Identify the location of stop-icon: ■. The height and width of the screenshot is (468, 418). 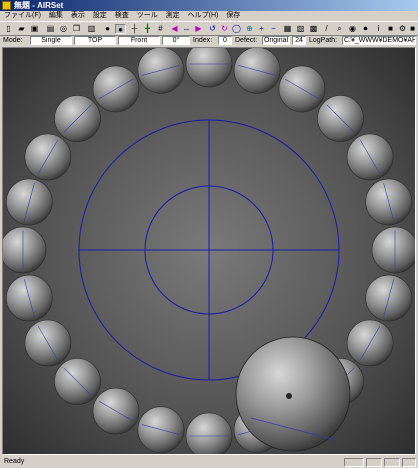
(390, 29).